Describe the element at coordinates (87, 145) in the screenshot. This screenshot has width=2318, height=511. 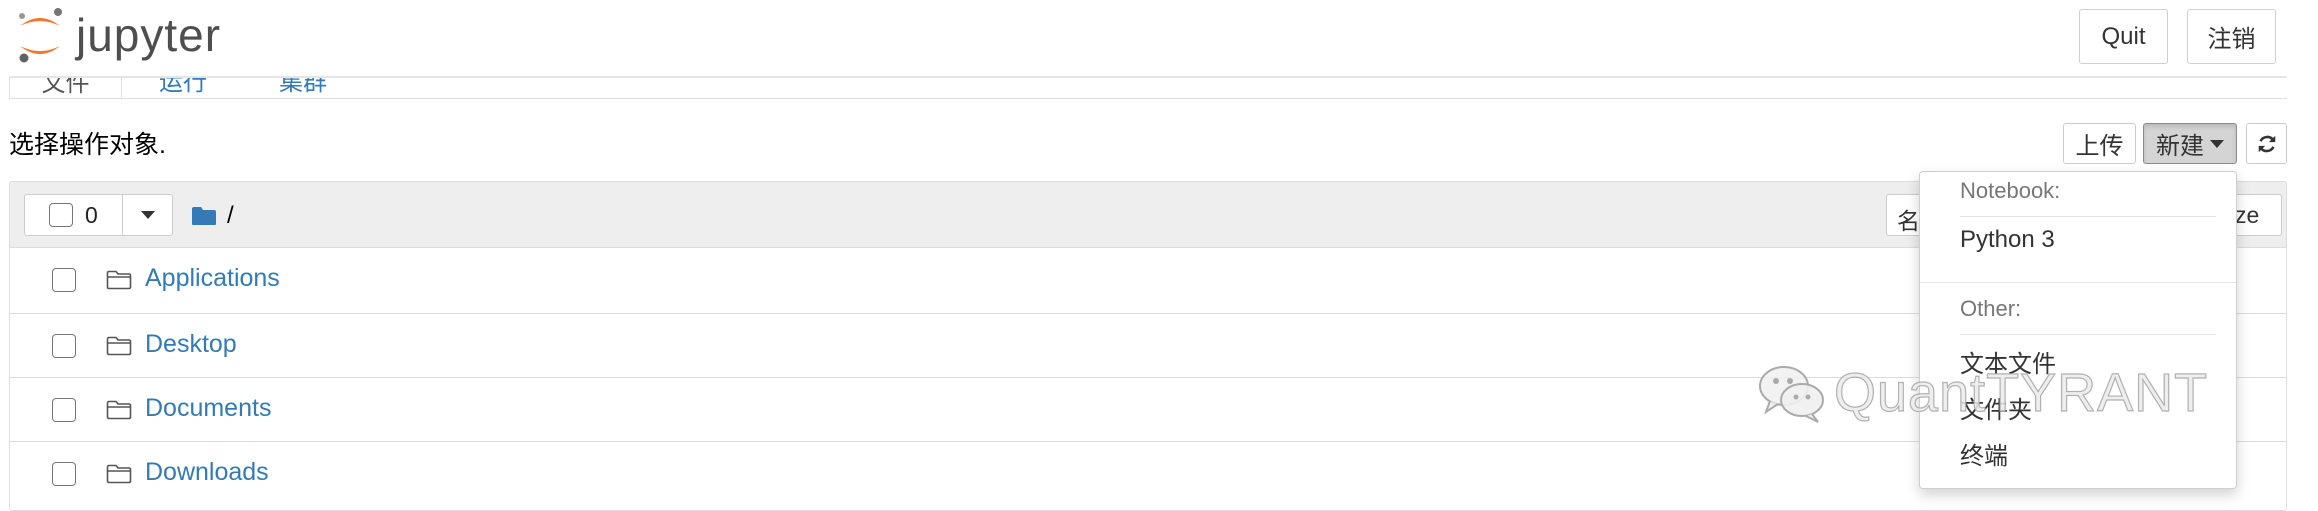
I see `select-hint-text: 选择操作对象.` at that location.